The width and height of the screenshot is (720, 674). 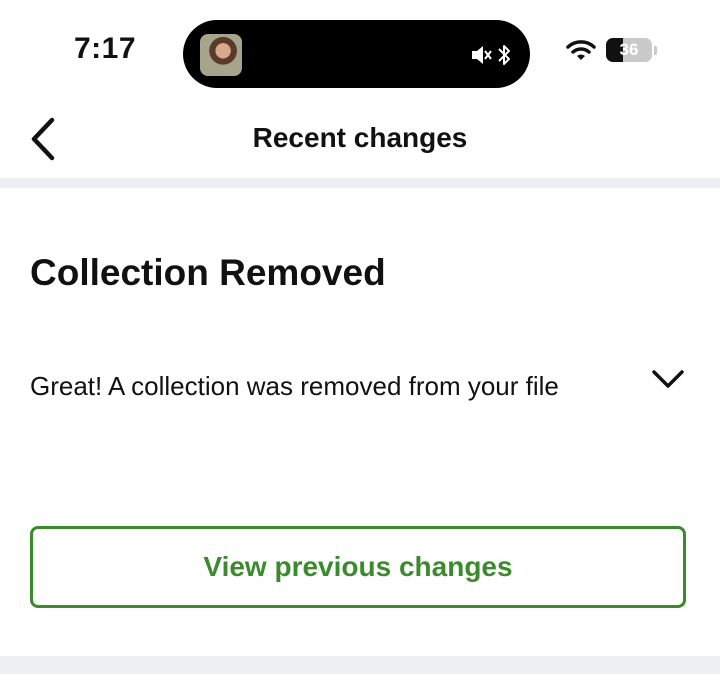 What do you see at coordinates (208, 272) in the screenshot?
I see `change-title: Collection Removed` at bounding box center [208, 272].